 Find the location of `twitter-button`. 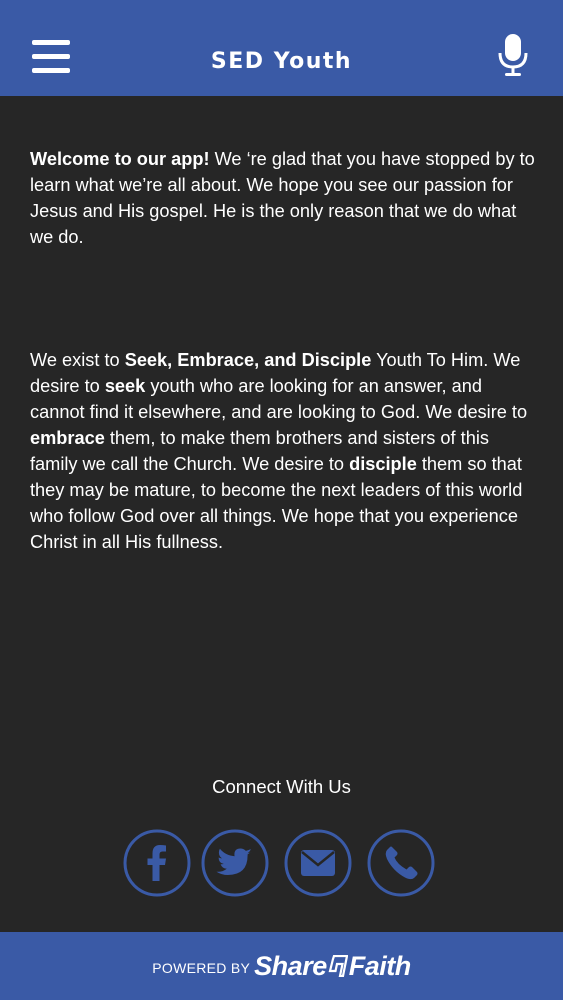

twitter-button is located at coordinates (235, 863).